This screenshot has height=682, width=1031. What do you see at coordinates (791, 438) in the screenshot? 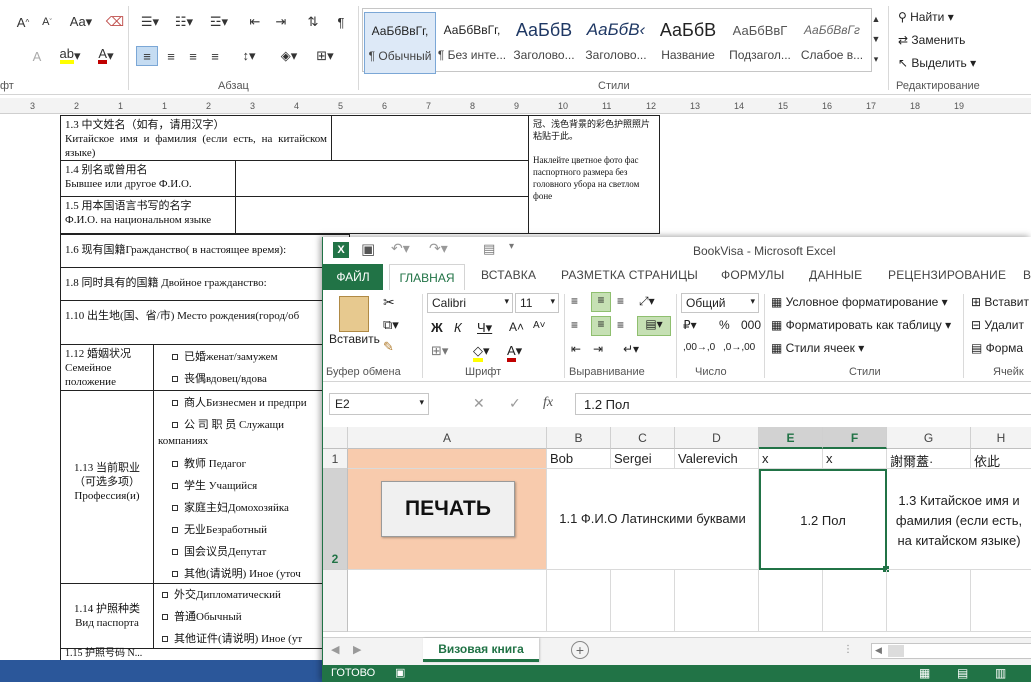
I see `col-header-e: E` at bounding box center [791, 438].